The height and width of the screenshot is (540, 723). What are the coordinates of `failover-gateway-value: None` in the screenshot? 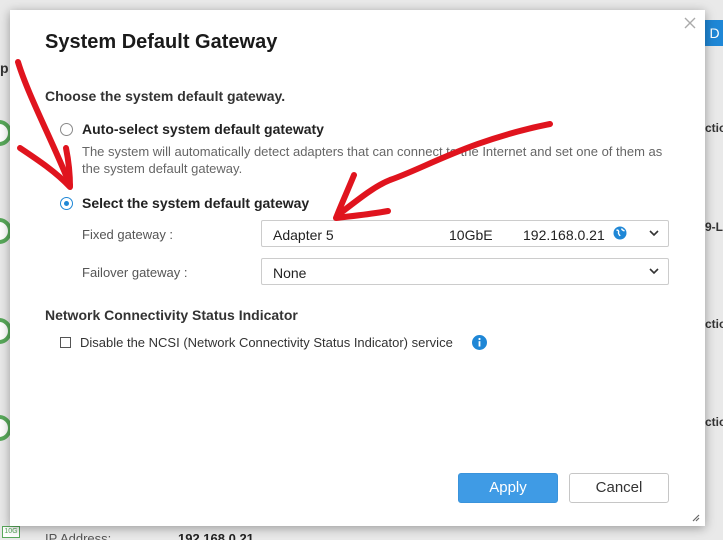 It's located at (290, 273).